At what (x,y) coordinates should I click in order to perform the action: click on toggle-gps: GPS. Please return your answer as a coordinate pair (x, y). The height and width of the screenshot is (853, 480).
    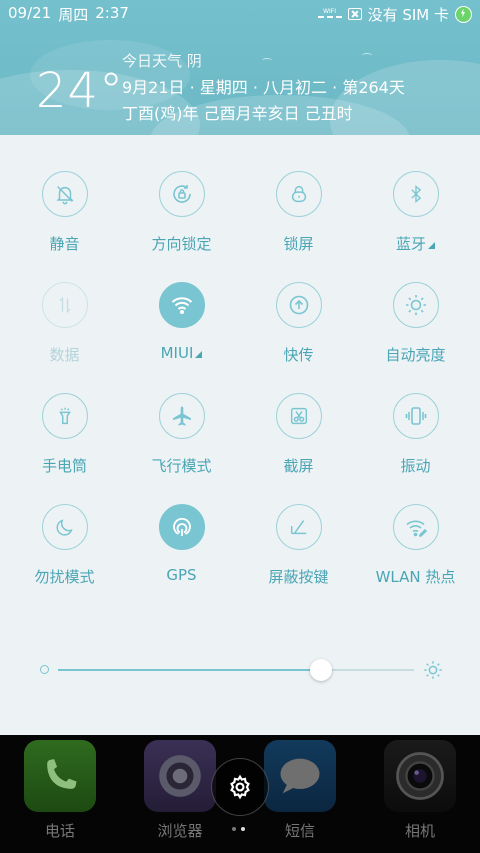
    Looking at the image, I should click on (181, 545).